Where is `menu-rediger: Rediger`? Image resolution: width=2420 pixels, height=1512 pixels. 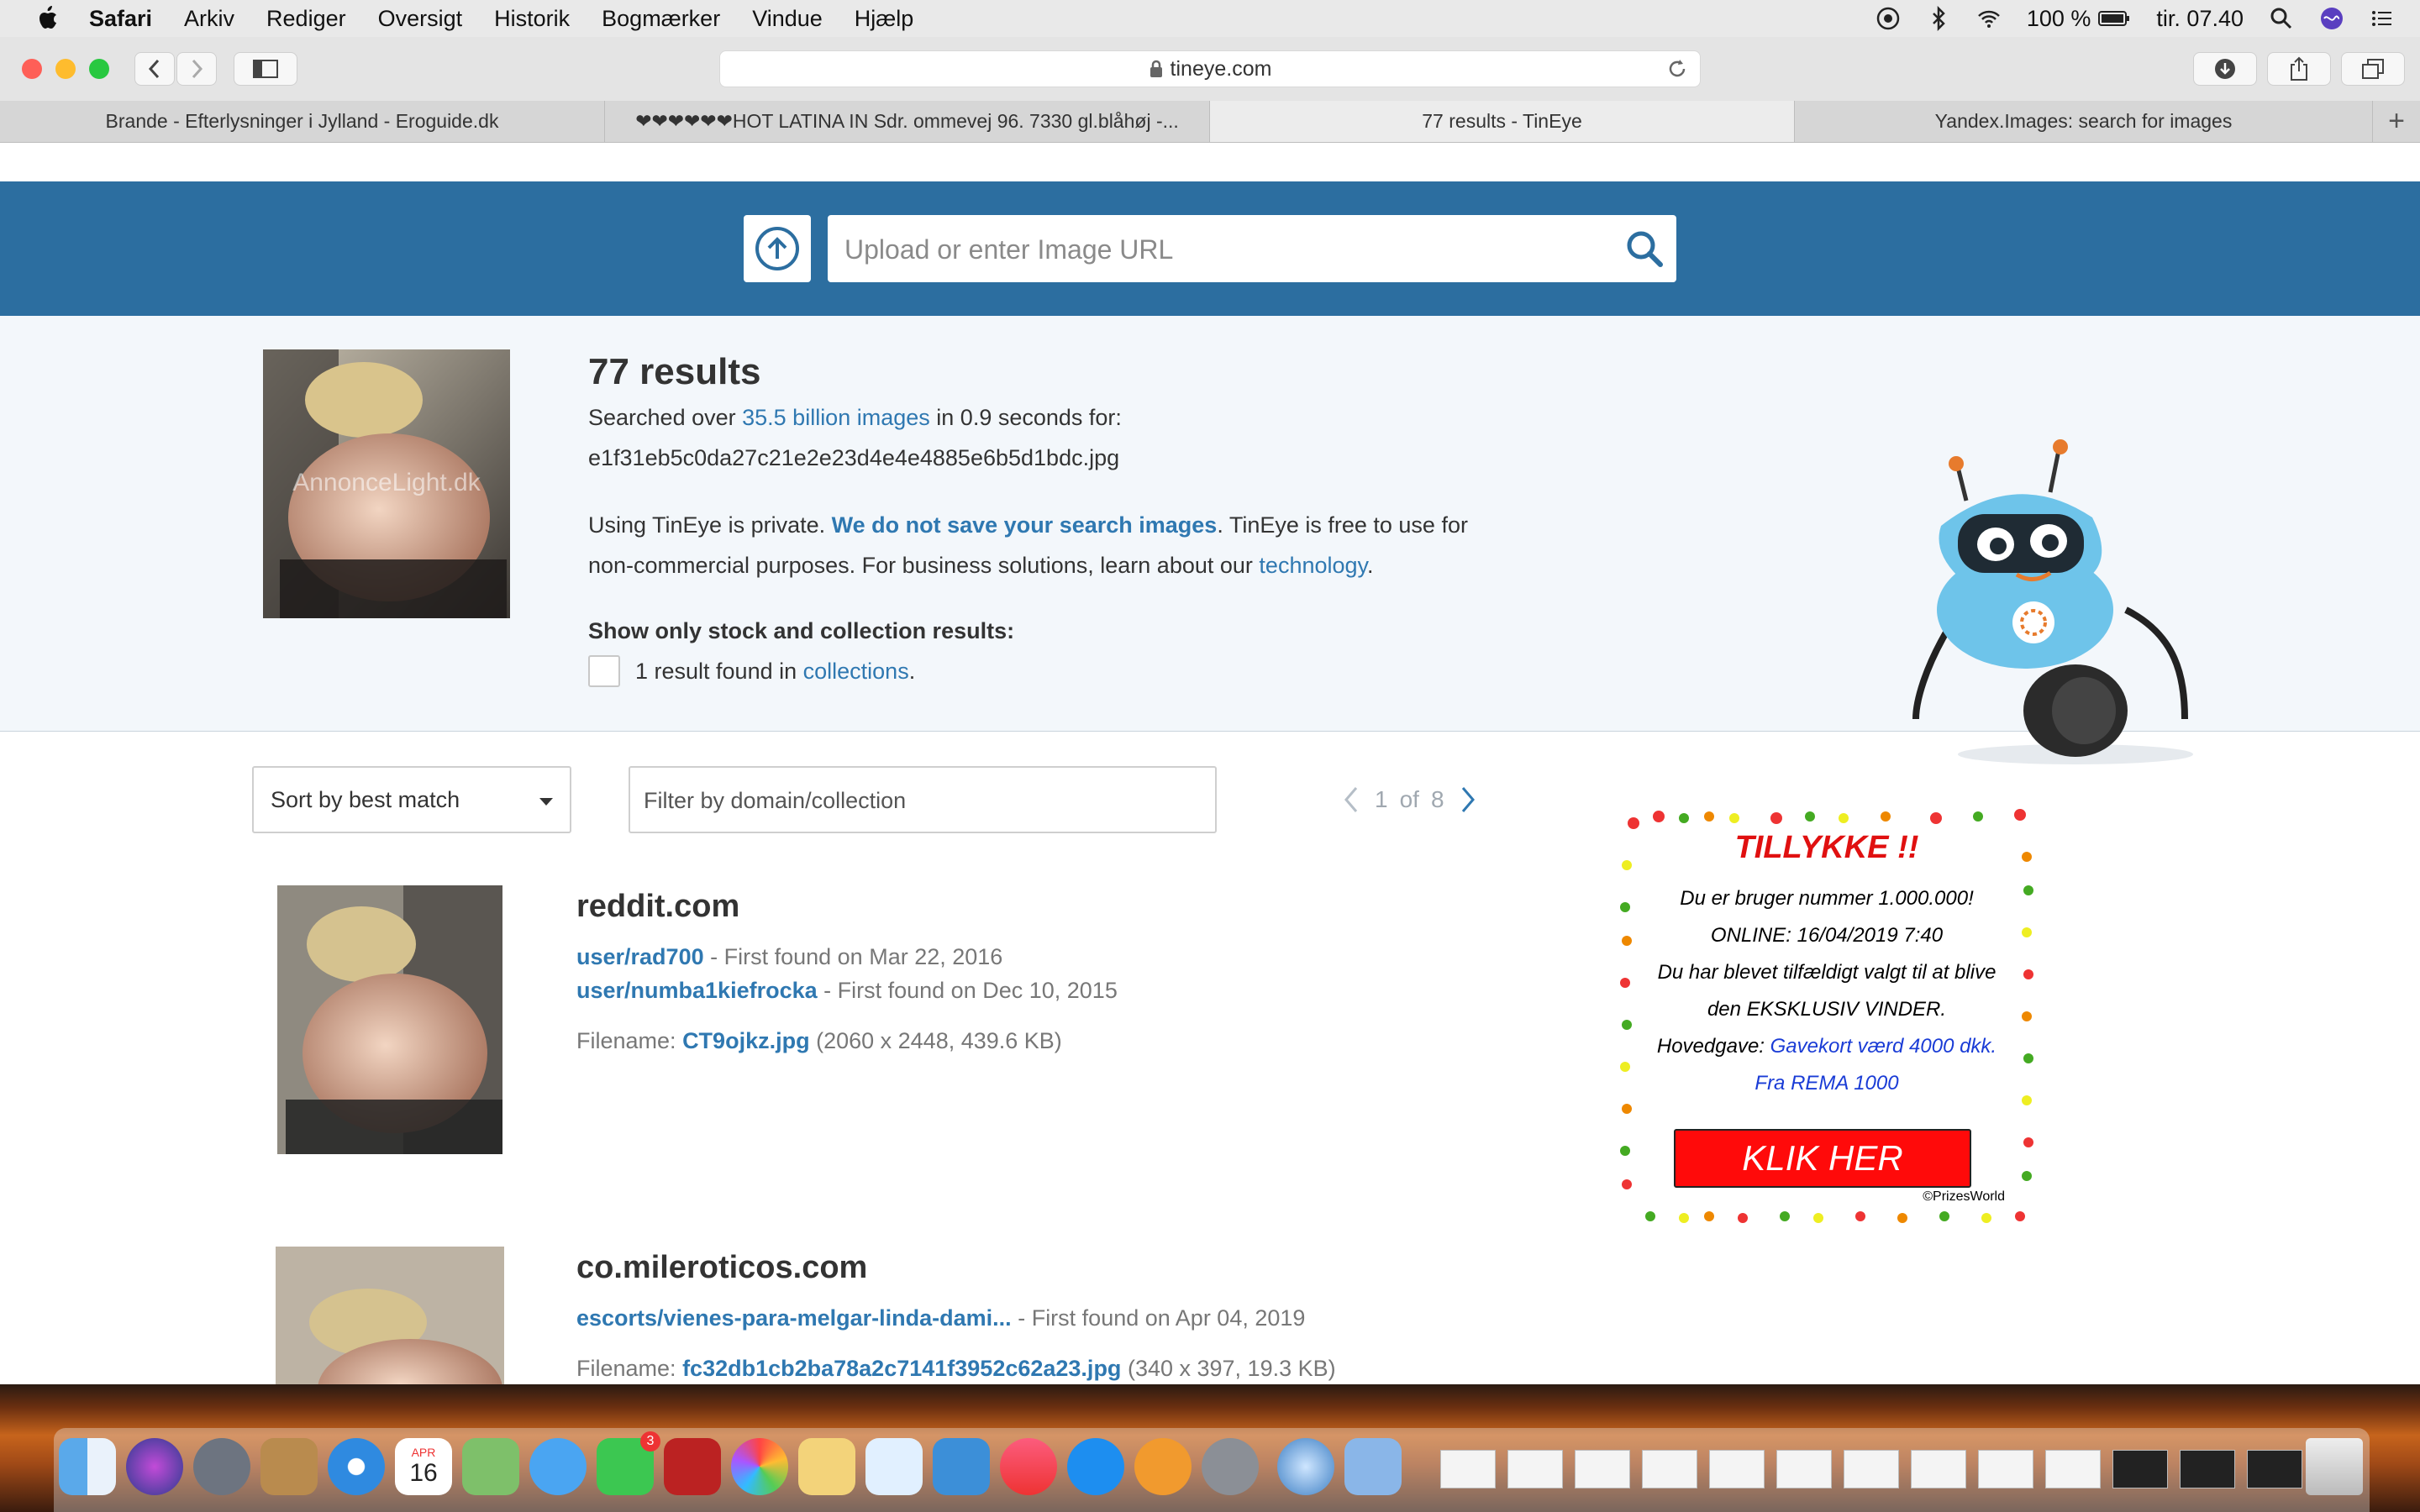 menu-rediger: Rediger is located at coordinates (306, 19).